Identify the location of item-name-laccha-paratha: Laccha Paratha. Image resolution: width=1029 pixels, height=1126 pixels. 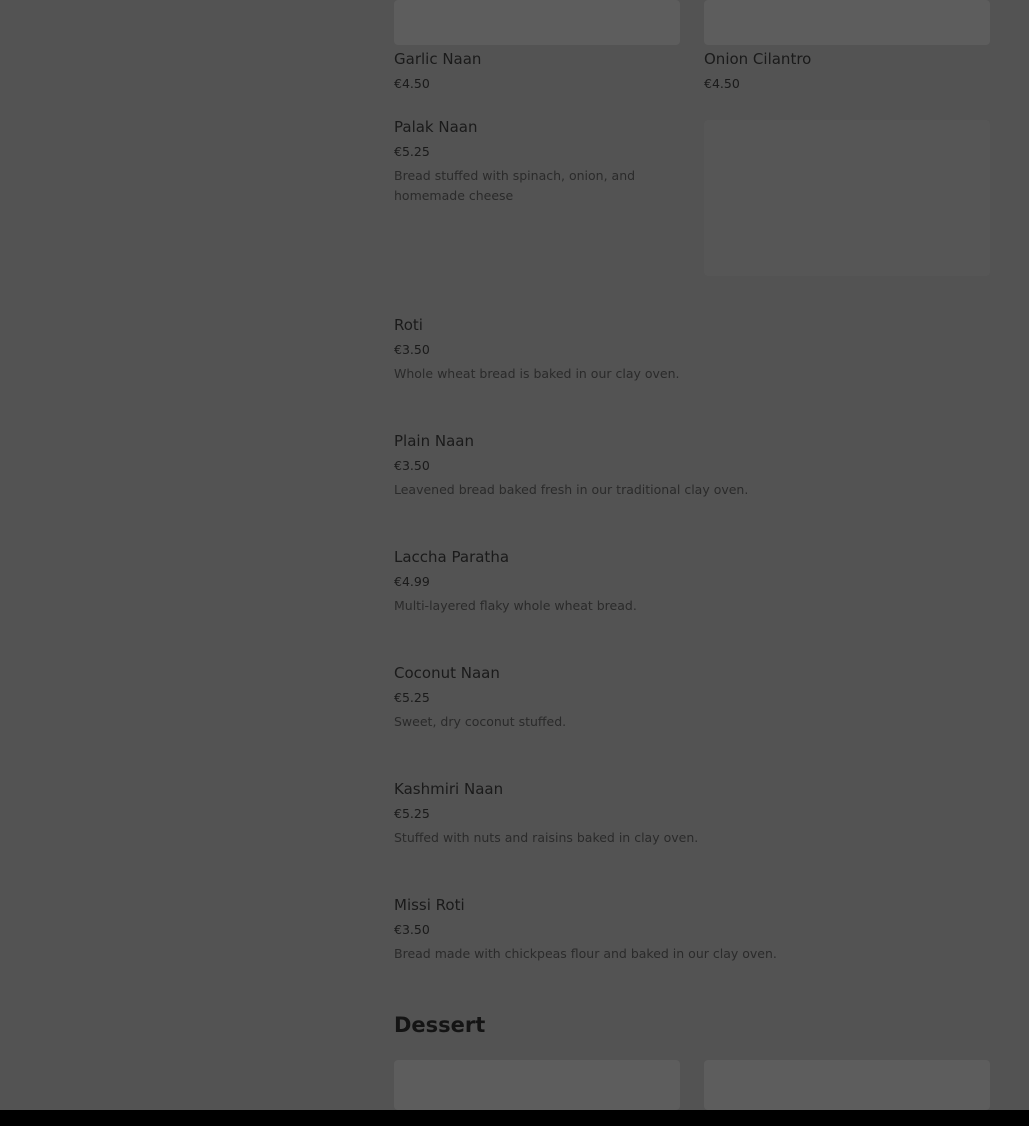
(451, 557).